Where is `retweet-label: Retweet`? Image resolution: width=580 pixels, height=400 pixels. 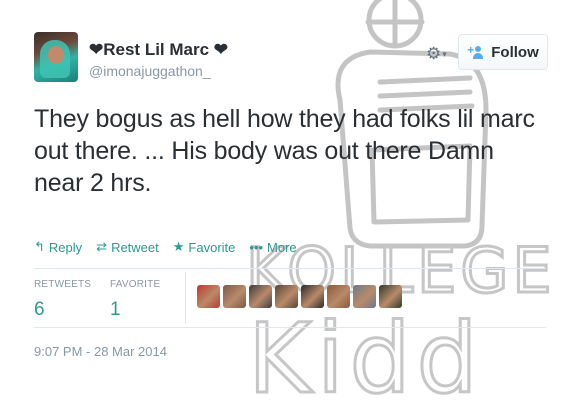 retweet-label: Retweet is located at coordinates (135, 247).